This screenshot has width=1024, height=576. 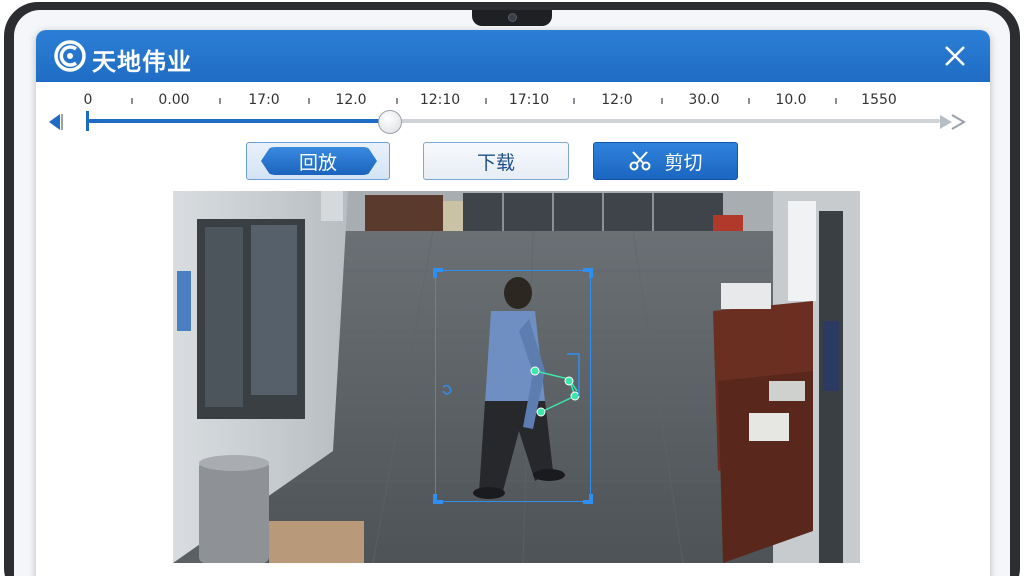 I want to click on camera-lens, so click(x=512, y=17).